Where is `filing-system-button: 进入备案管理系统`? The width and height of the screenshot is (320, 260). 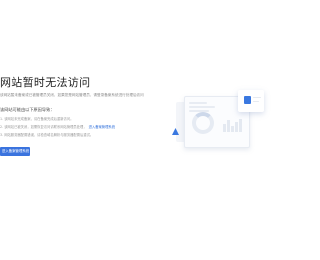 filing-system-button: 进入备案管理系统 is located at coordinates (15, 151).